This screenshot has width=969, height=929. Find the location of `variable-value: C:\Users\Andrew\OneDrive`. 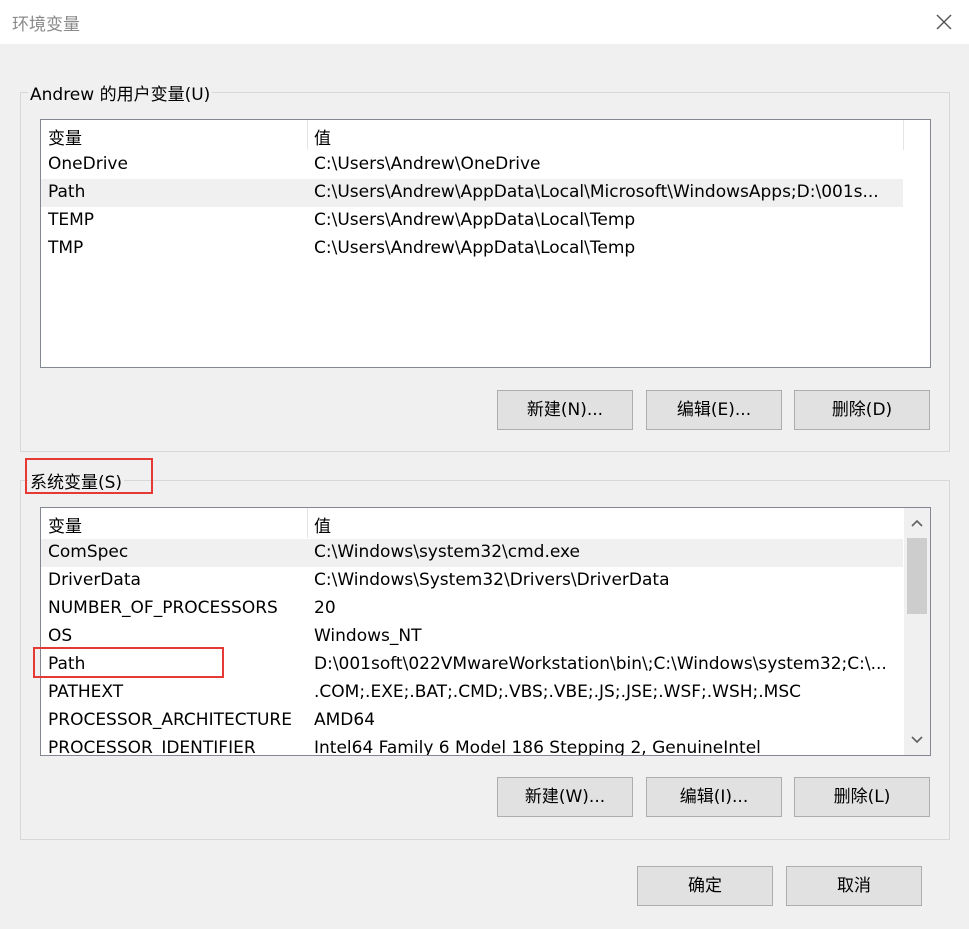

variable-value: C:\Users\Andrew\OneDrive is located at coordinates (427, 164).